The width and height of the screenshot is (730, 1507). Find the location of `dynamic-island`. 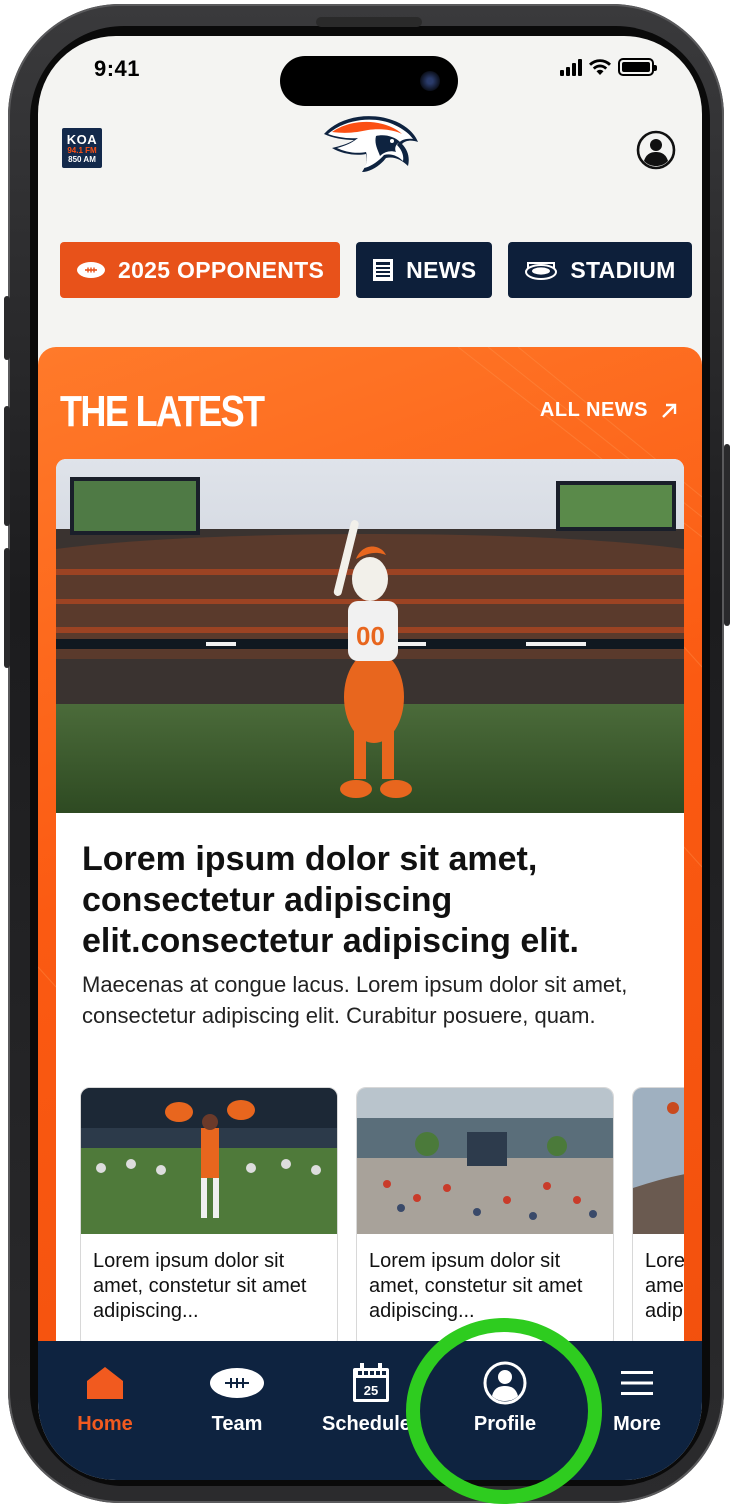

dynamic-island is located at coordinates (369, 81).